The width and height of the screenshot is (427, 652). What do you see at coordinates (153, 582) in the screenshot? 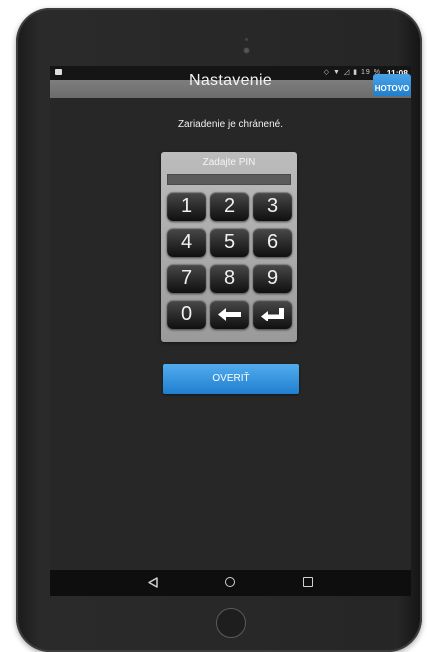
I see `back-icon` at bounding box center [153, 582].